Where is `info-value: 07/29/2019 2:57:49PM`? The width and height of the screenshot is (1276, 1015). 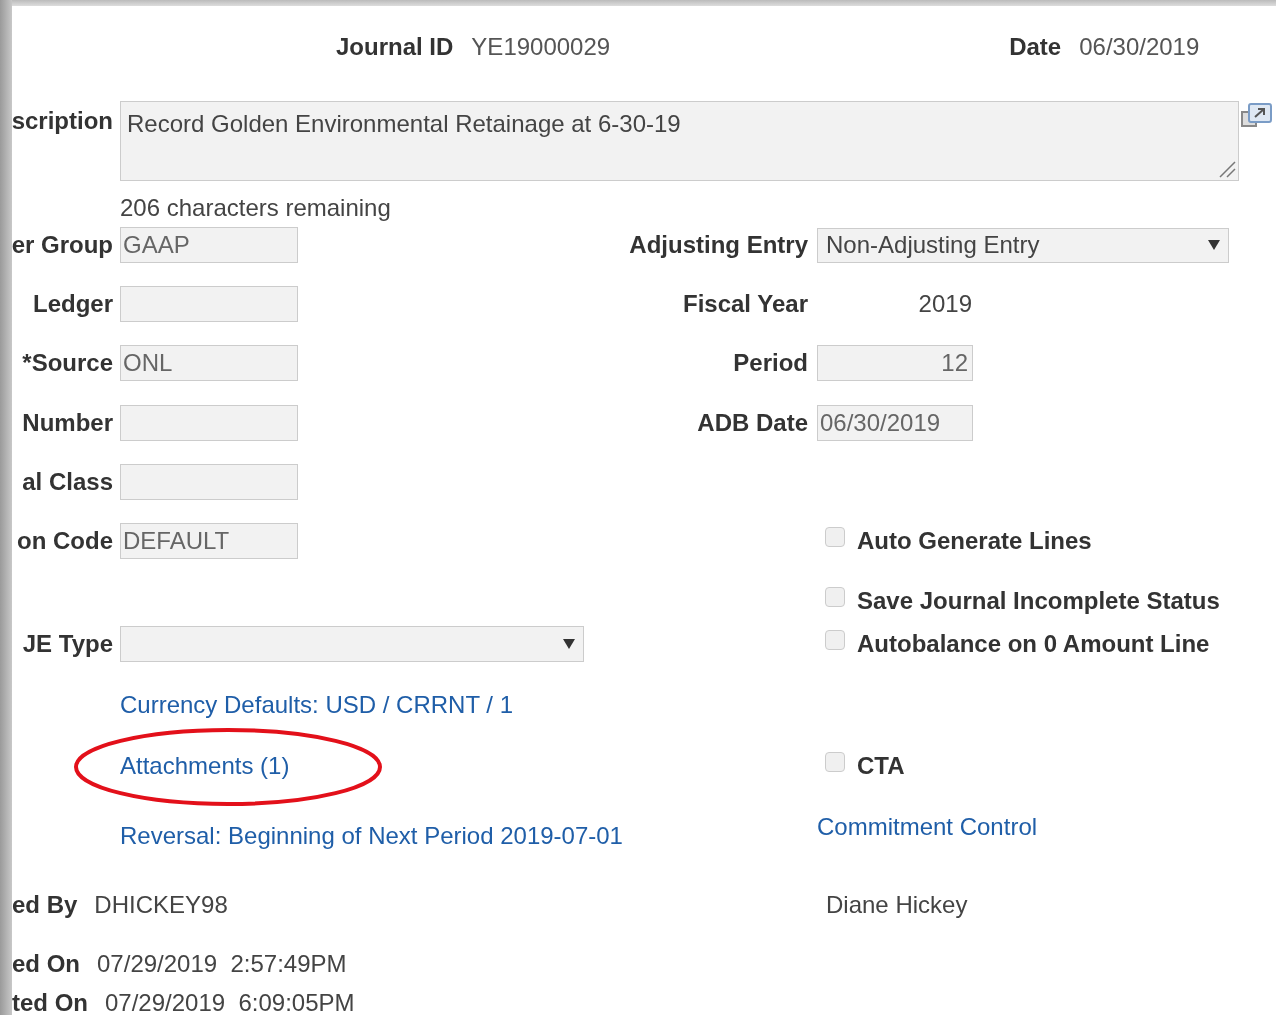
info-value: 07/29/2019 2:57:49PM is located at coordinates (222, 964).